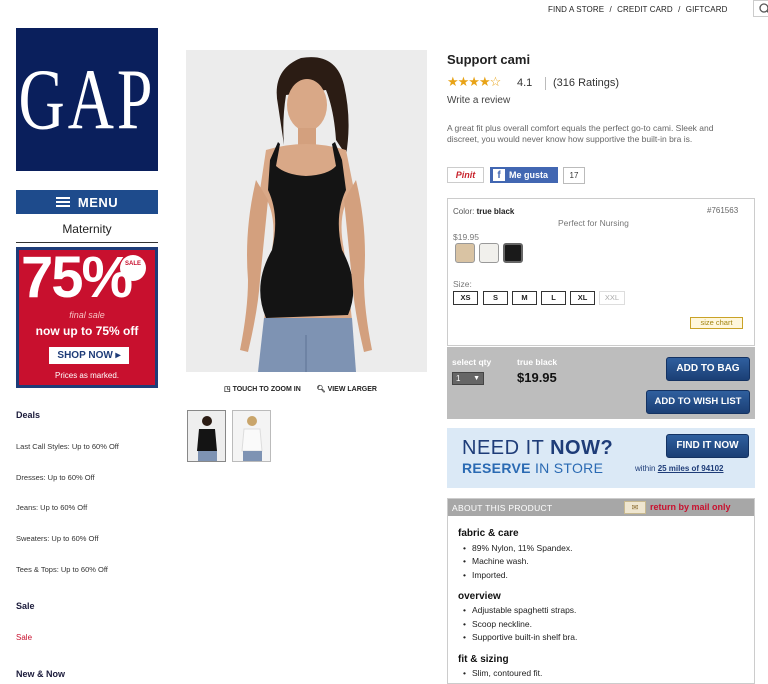  What do you see at coordinates (485, 575) in the screenshot?
I see `list-item: Imported.` at bounding box center [485, 575].